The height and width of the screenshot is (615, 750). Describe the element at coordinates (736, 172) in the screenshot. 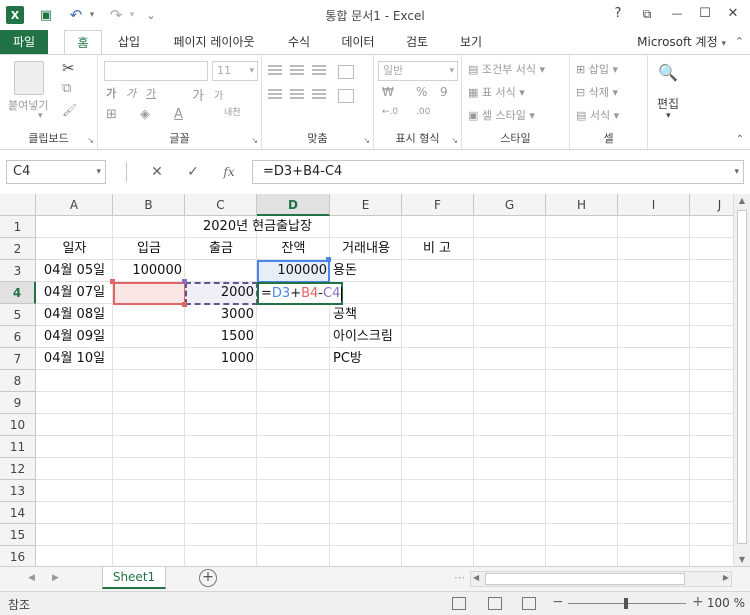

I see `expand-formula-bar-icon: ▾` at that location.